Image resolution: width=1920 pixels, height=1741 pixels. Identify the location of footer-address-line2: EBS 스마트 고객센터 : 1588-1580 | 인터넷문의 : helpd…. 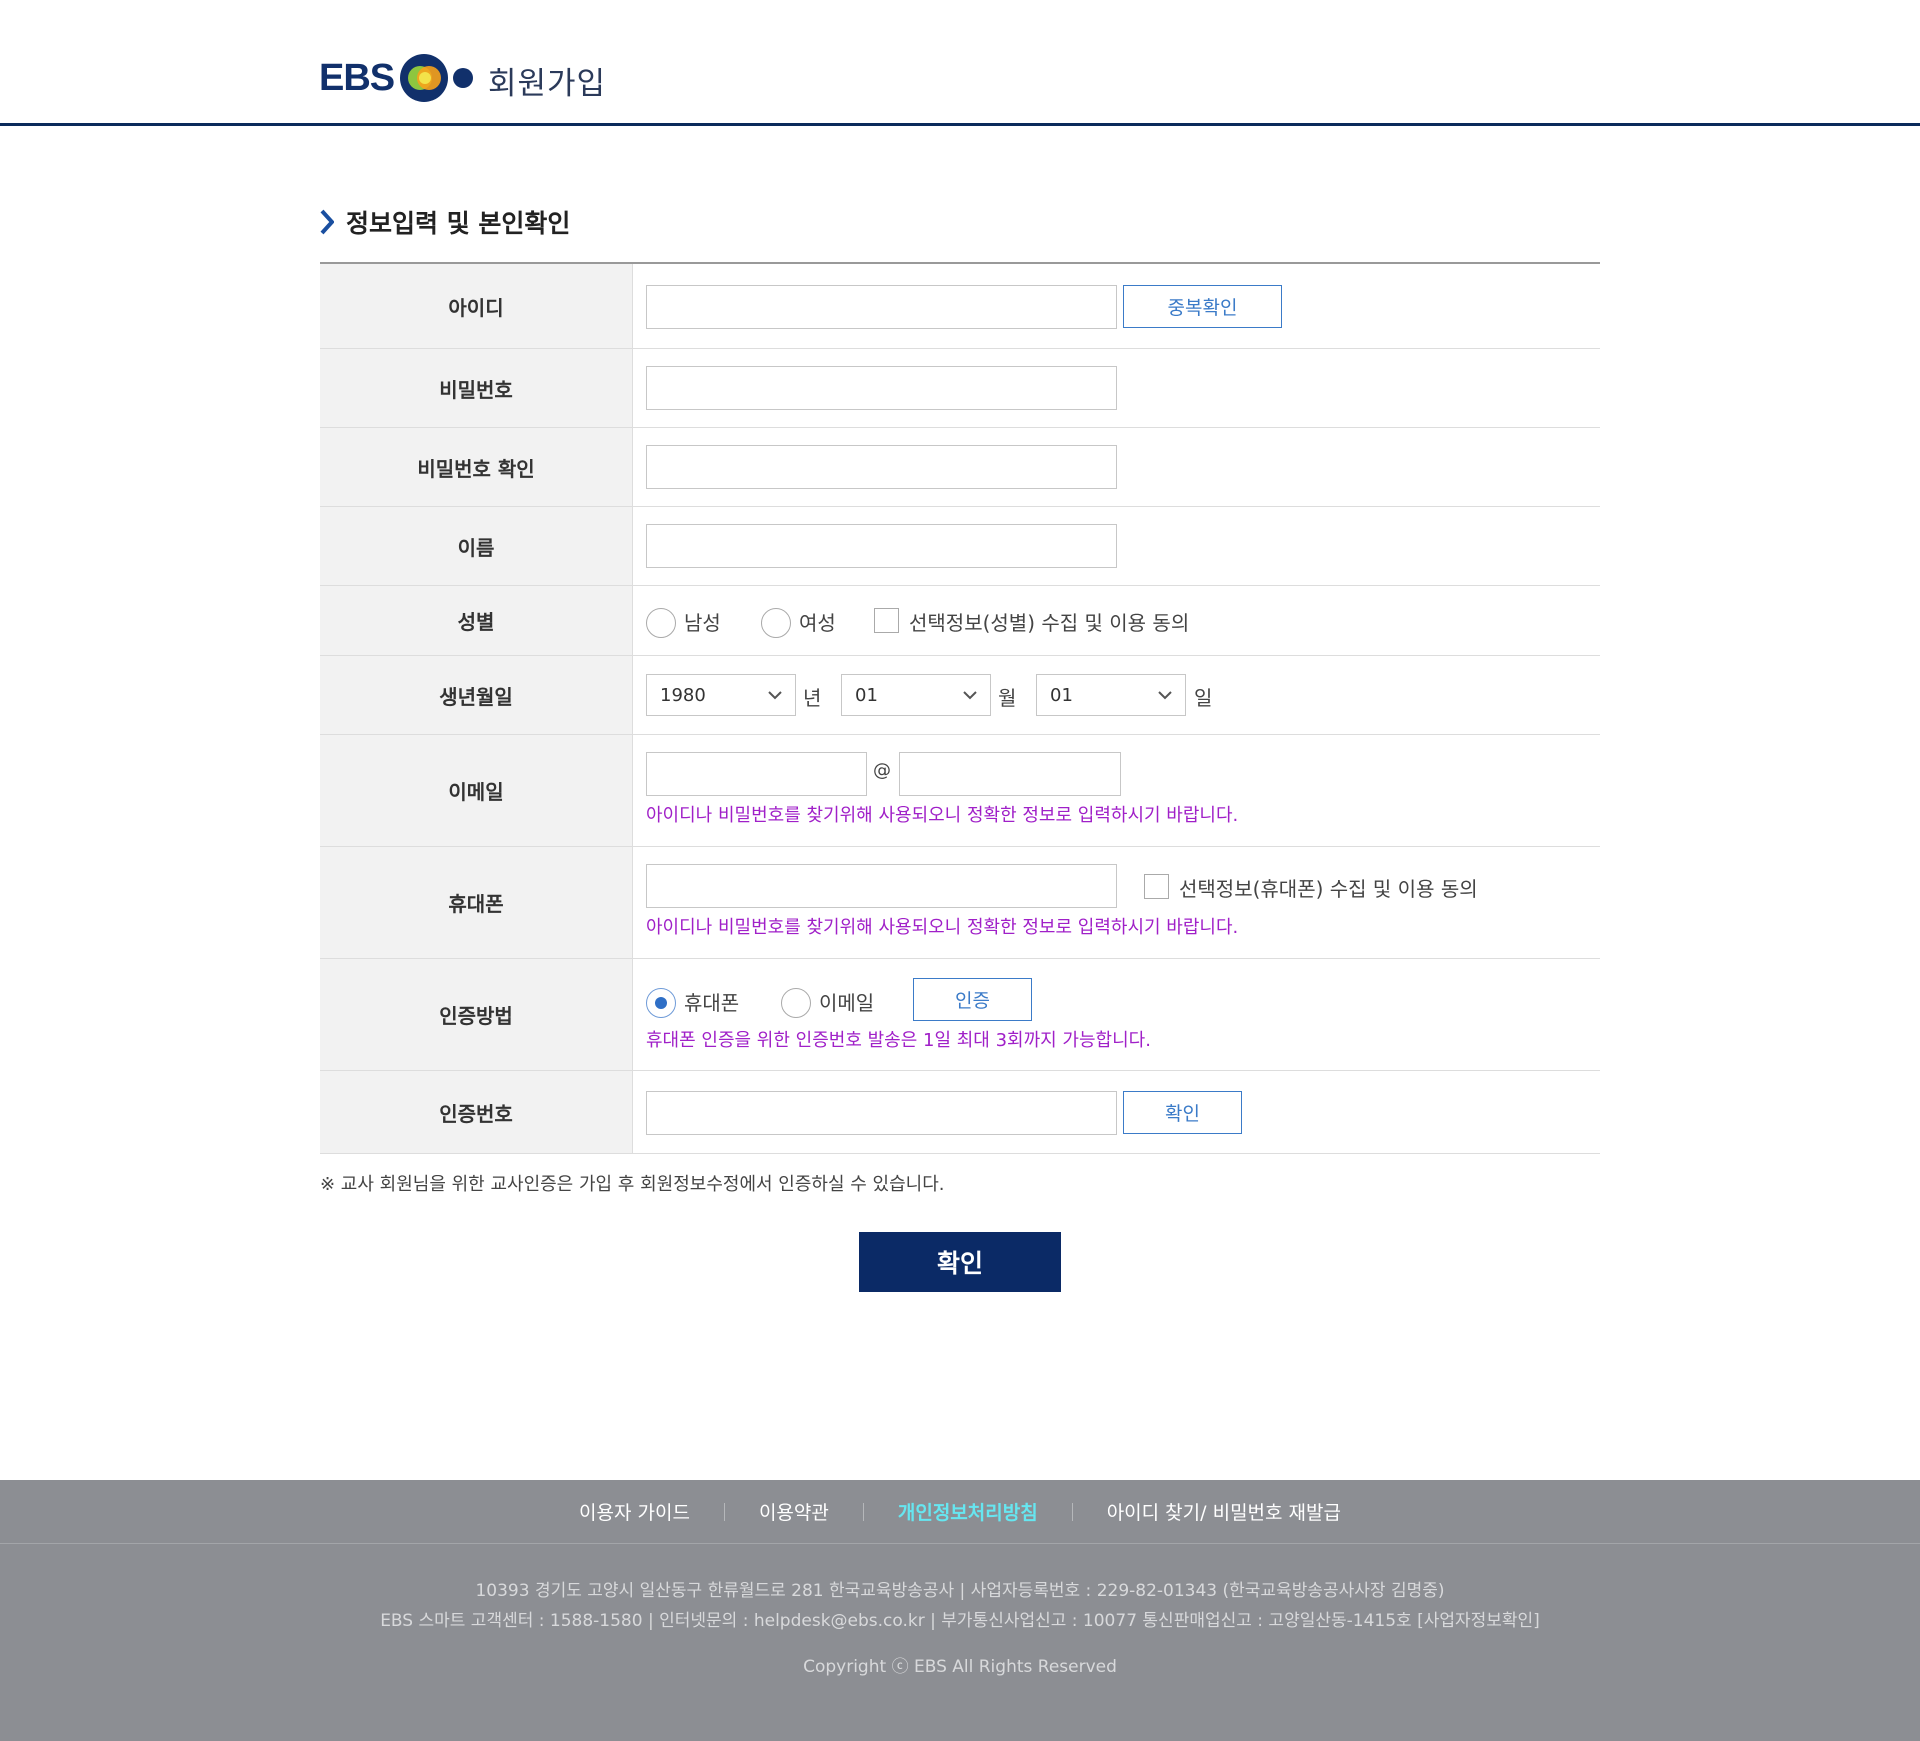
(960, 1621).